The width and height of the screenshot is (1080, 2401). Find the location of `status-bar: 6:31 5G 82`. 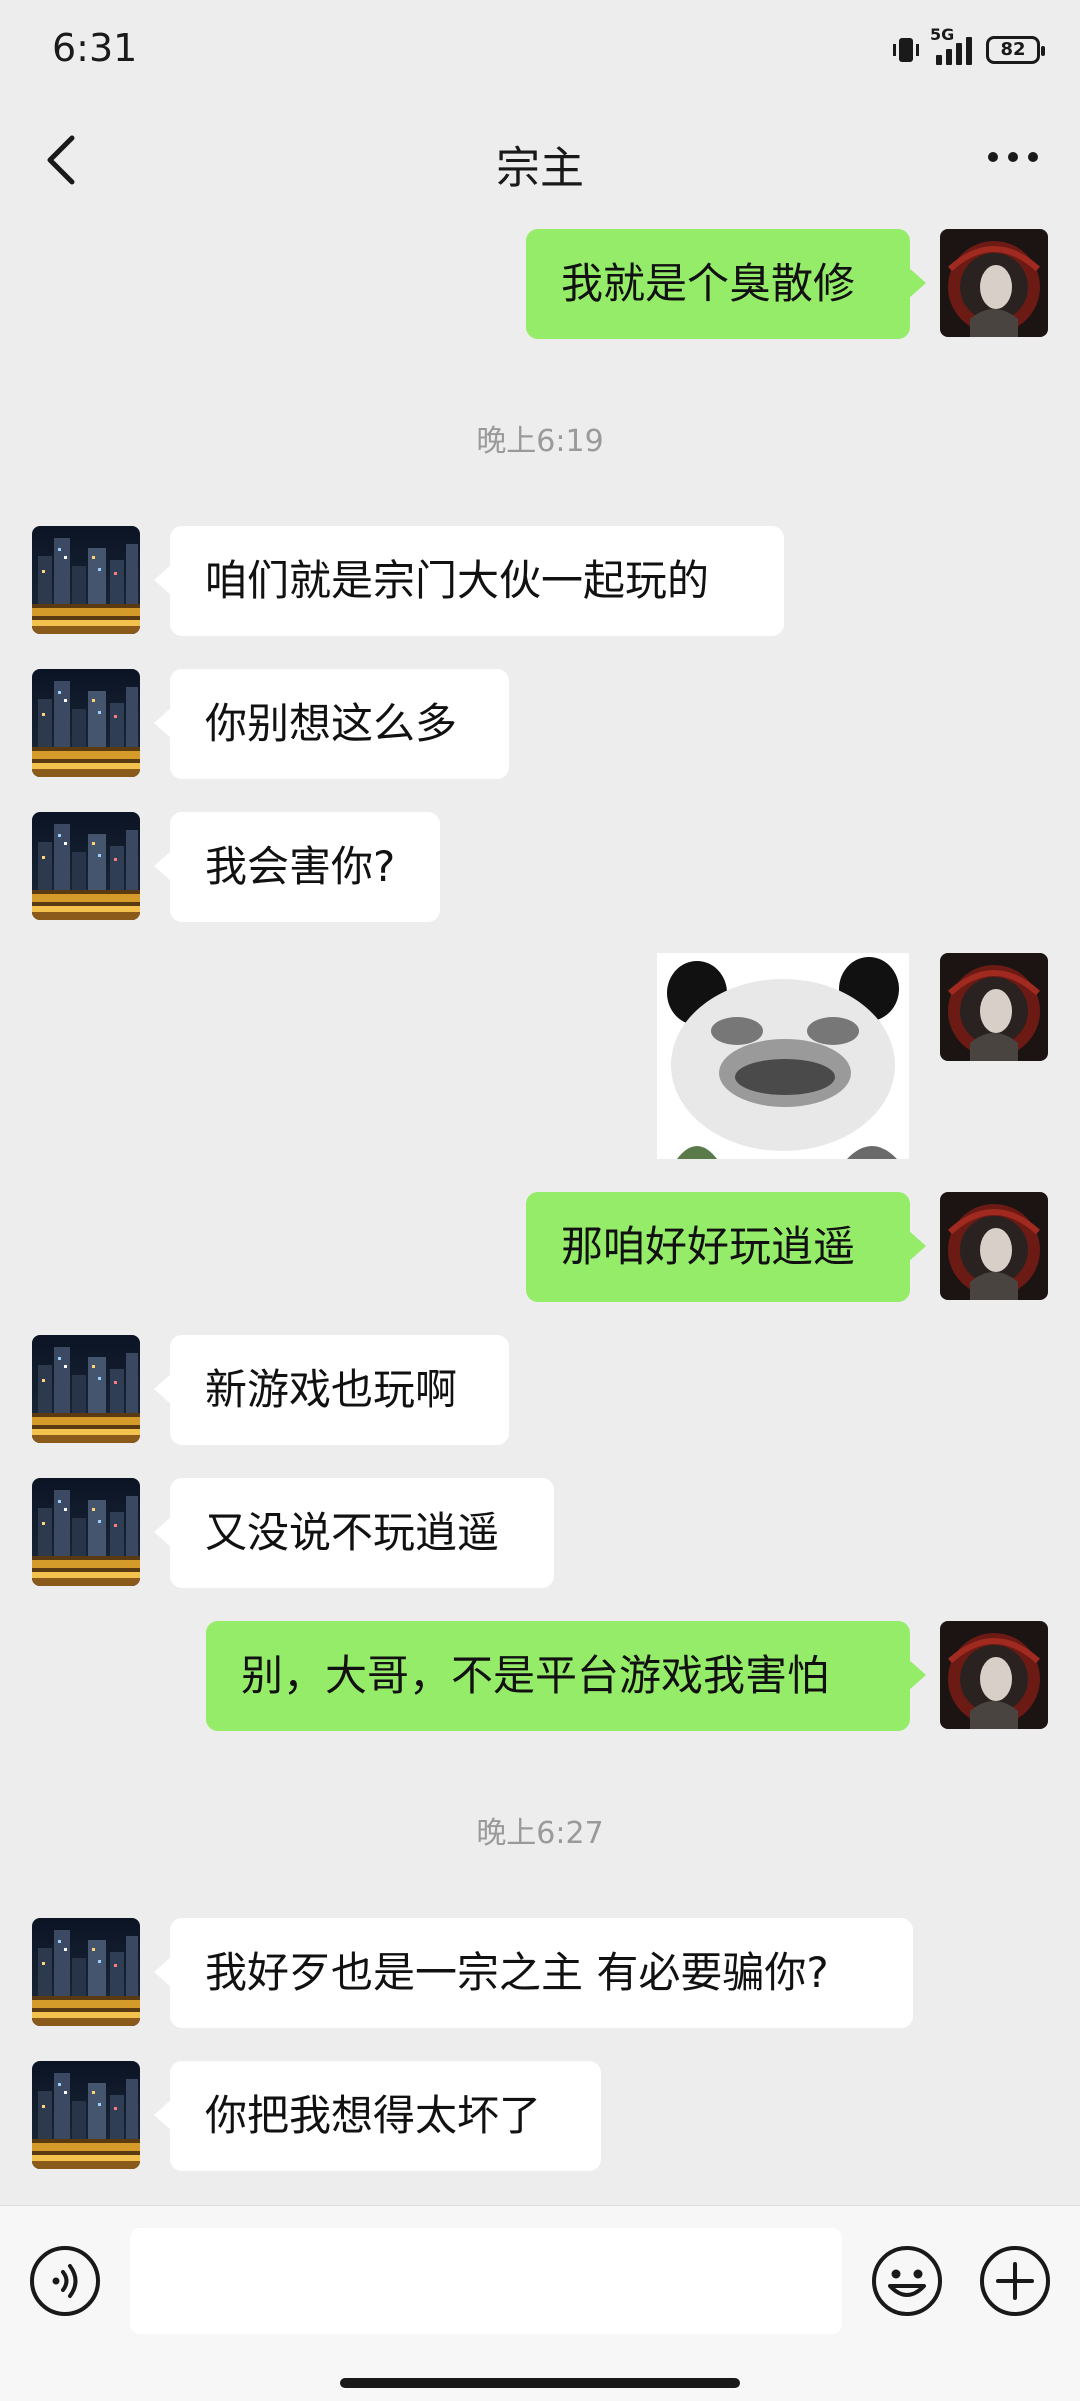

status-bar: 6:31 5G 82 is located at coordinates (540, 50).